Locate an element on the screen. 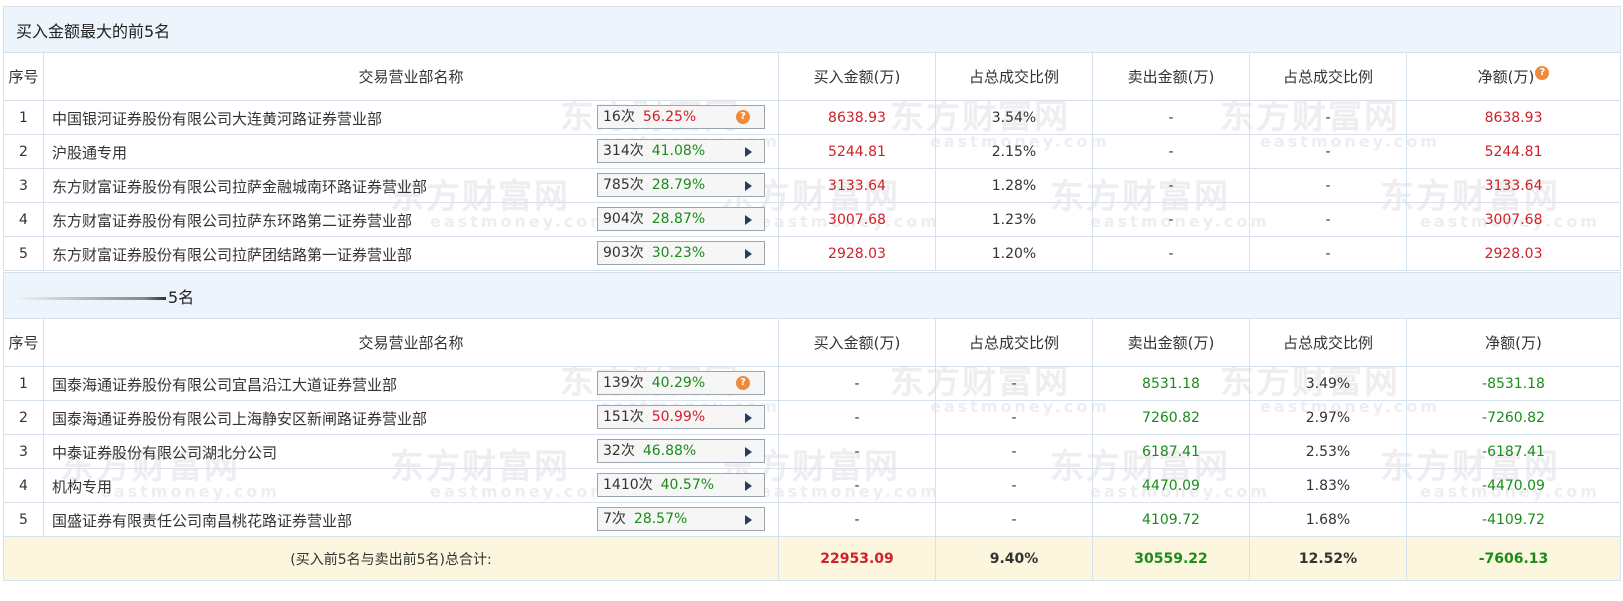 The width and height of the screenshot is (1623, 601). branch-name-link: 东方财富证券股份有限公司拉萨团结路第一证券营业部 is located at coordinates (232, 254).